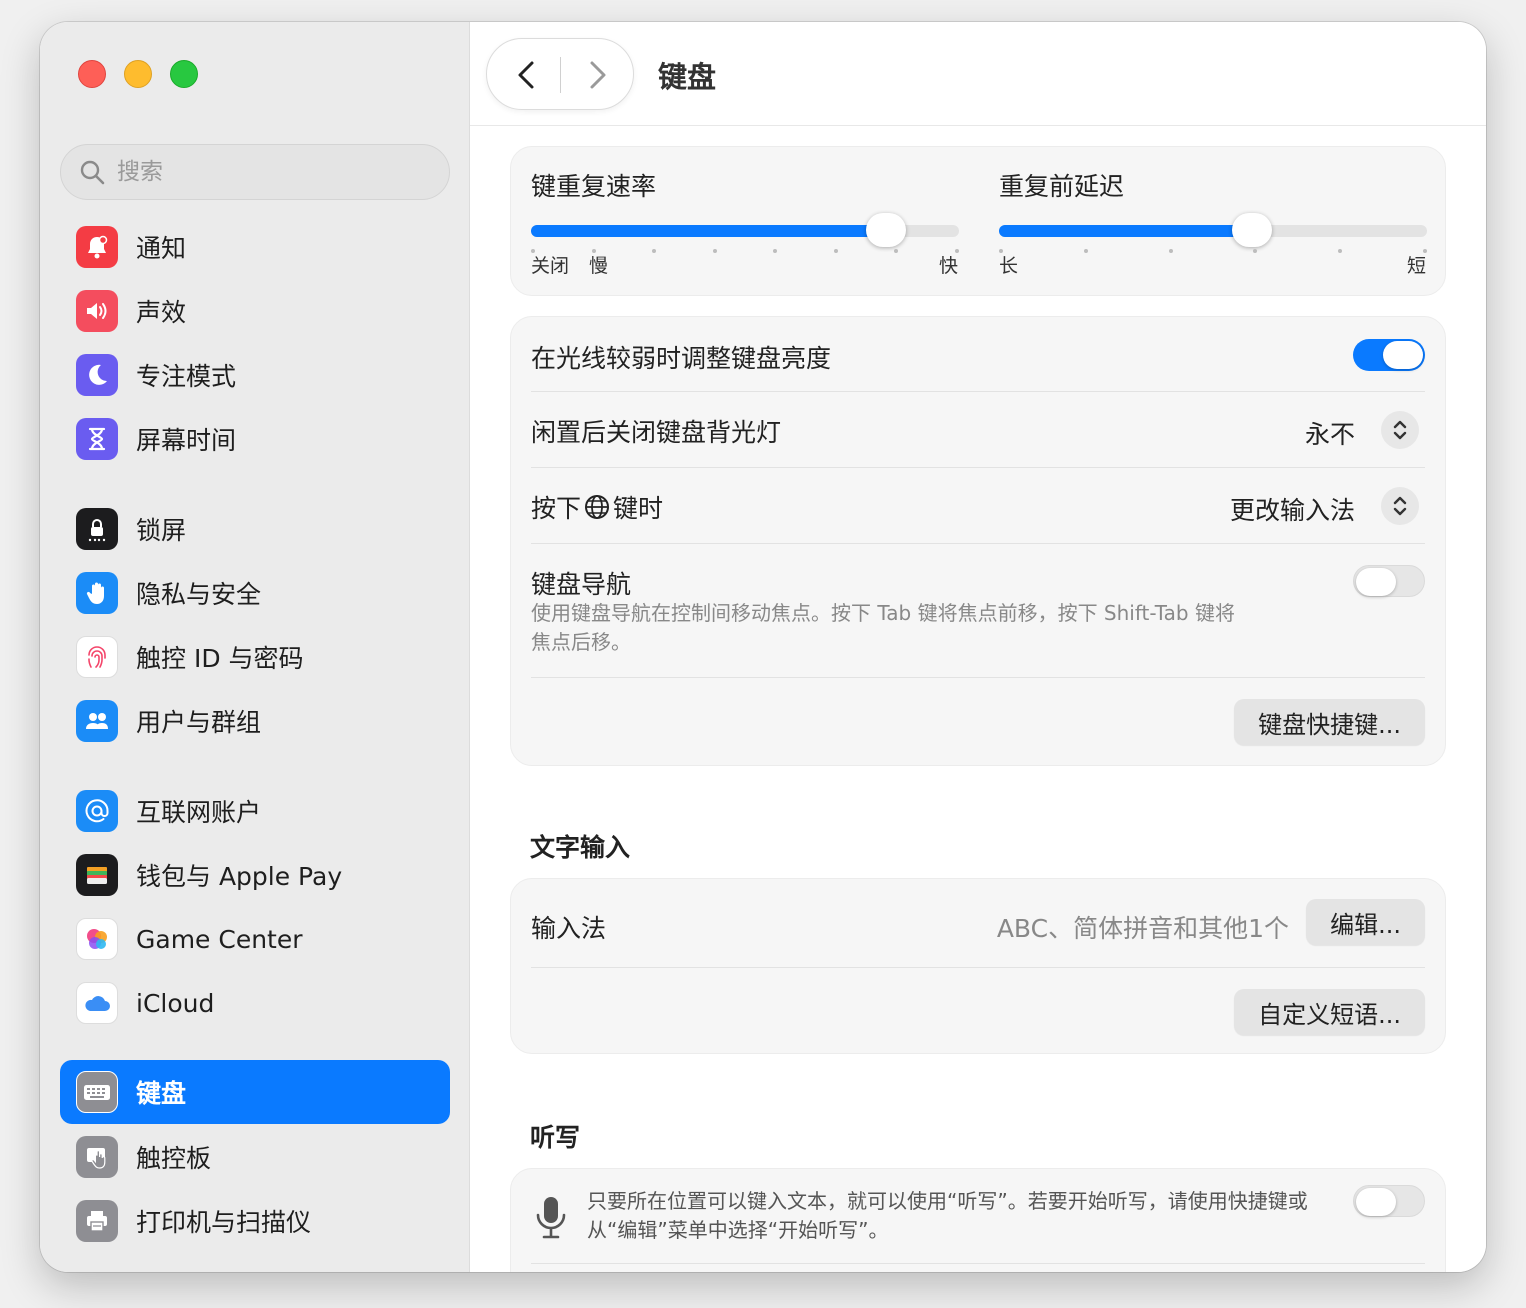  Describe the element at coordinates (161, 312) in the screenshot. I see `sidebar-item-label: 声效` at that location.